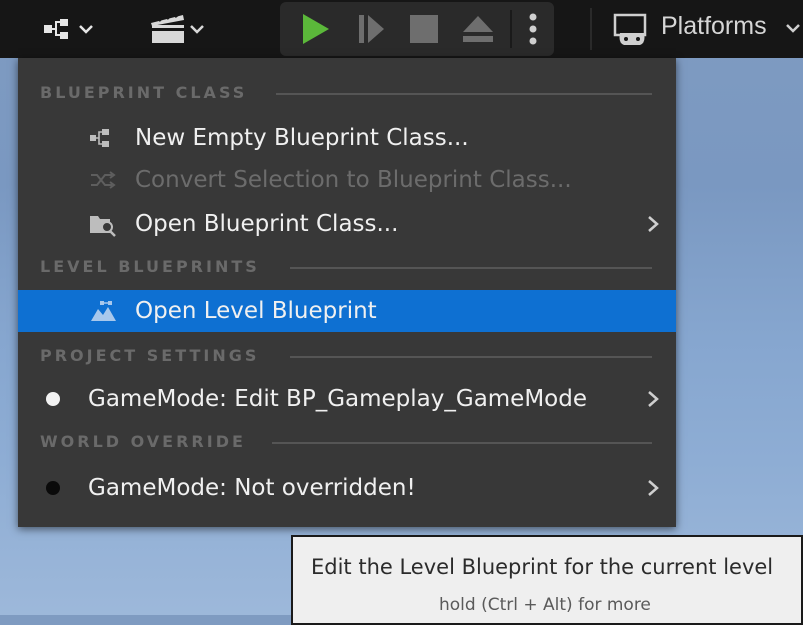 The height and width of the screenshot is (625, 803). I want to click on blueprint-class-icon, so click(99, 138).